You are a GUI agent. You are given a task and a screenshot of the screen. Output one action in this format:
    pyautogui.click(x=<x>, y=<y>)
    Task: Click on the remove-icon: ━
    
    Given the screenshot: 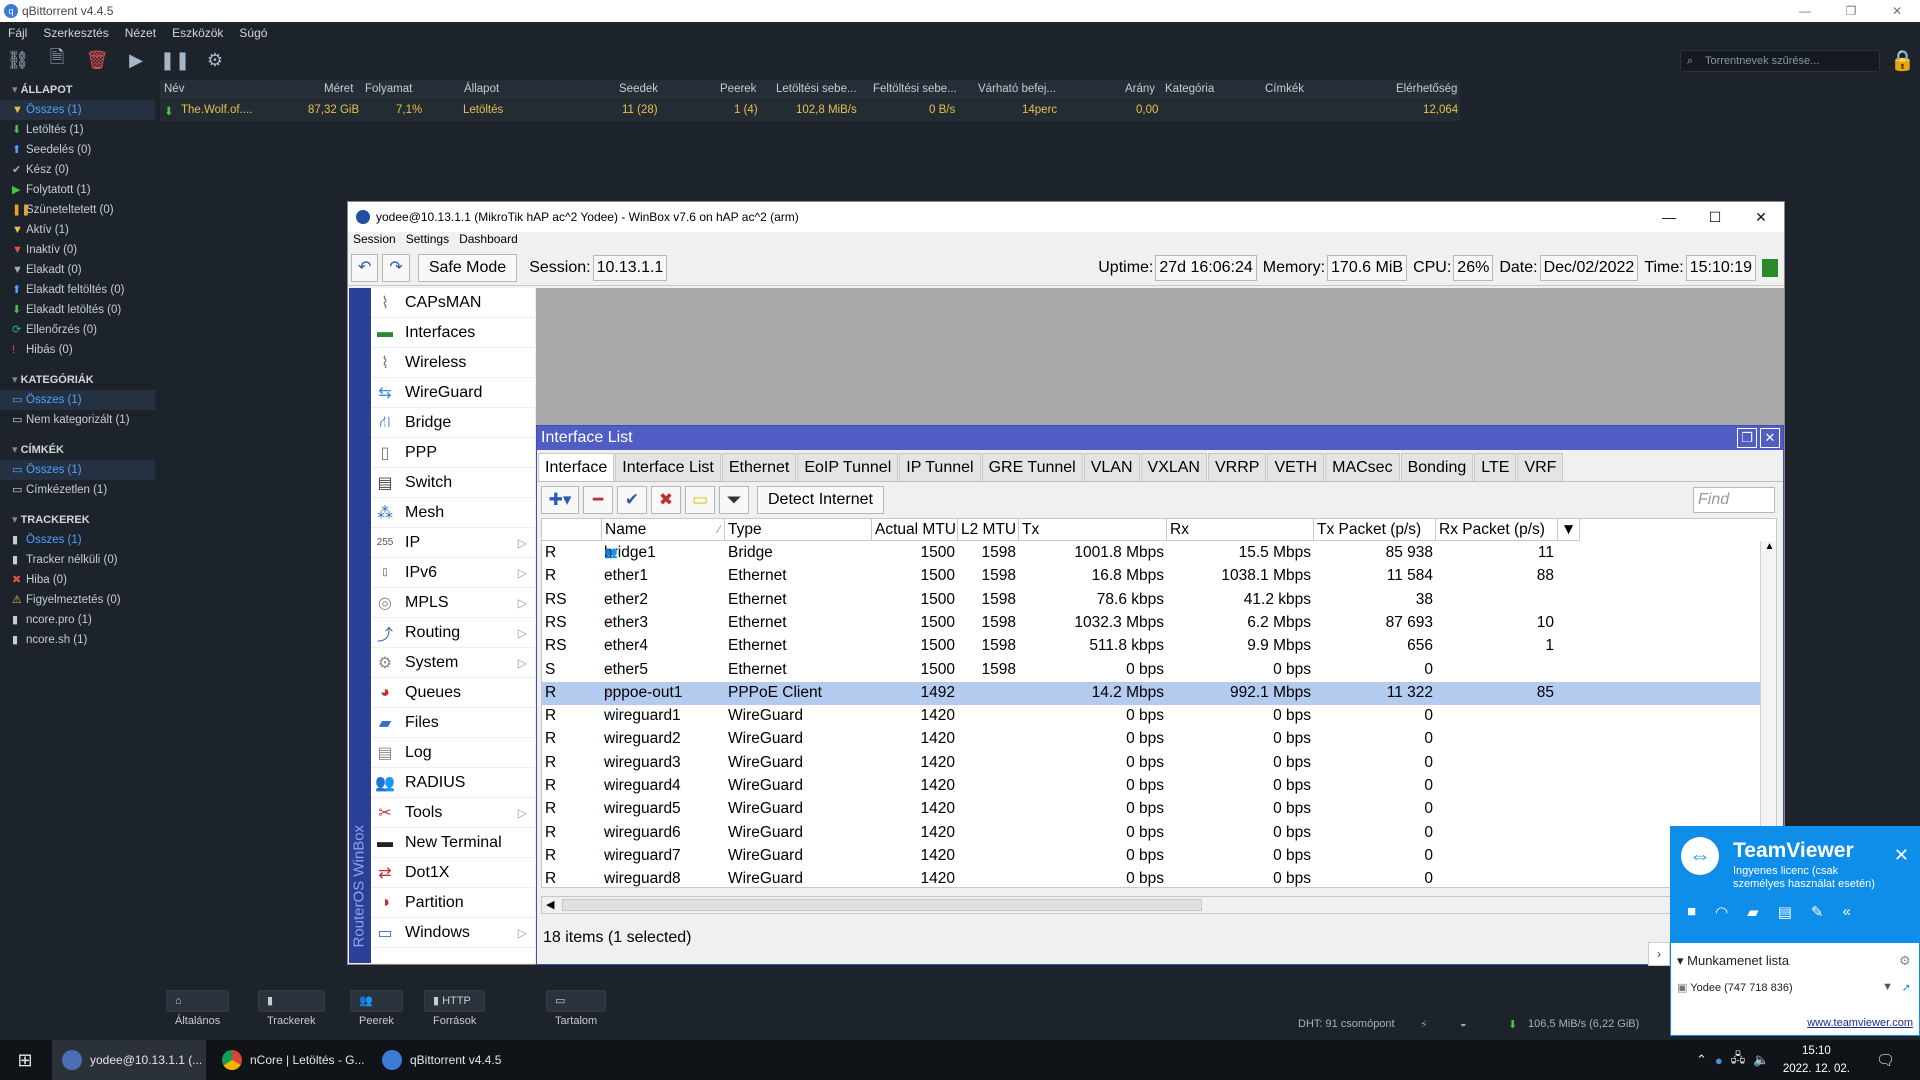 What is the action you would take?
    pyautogui.click(x=598, y=500)
    